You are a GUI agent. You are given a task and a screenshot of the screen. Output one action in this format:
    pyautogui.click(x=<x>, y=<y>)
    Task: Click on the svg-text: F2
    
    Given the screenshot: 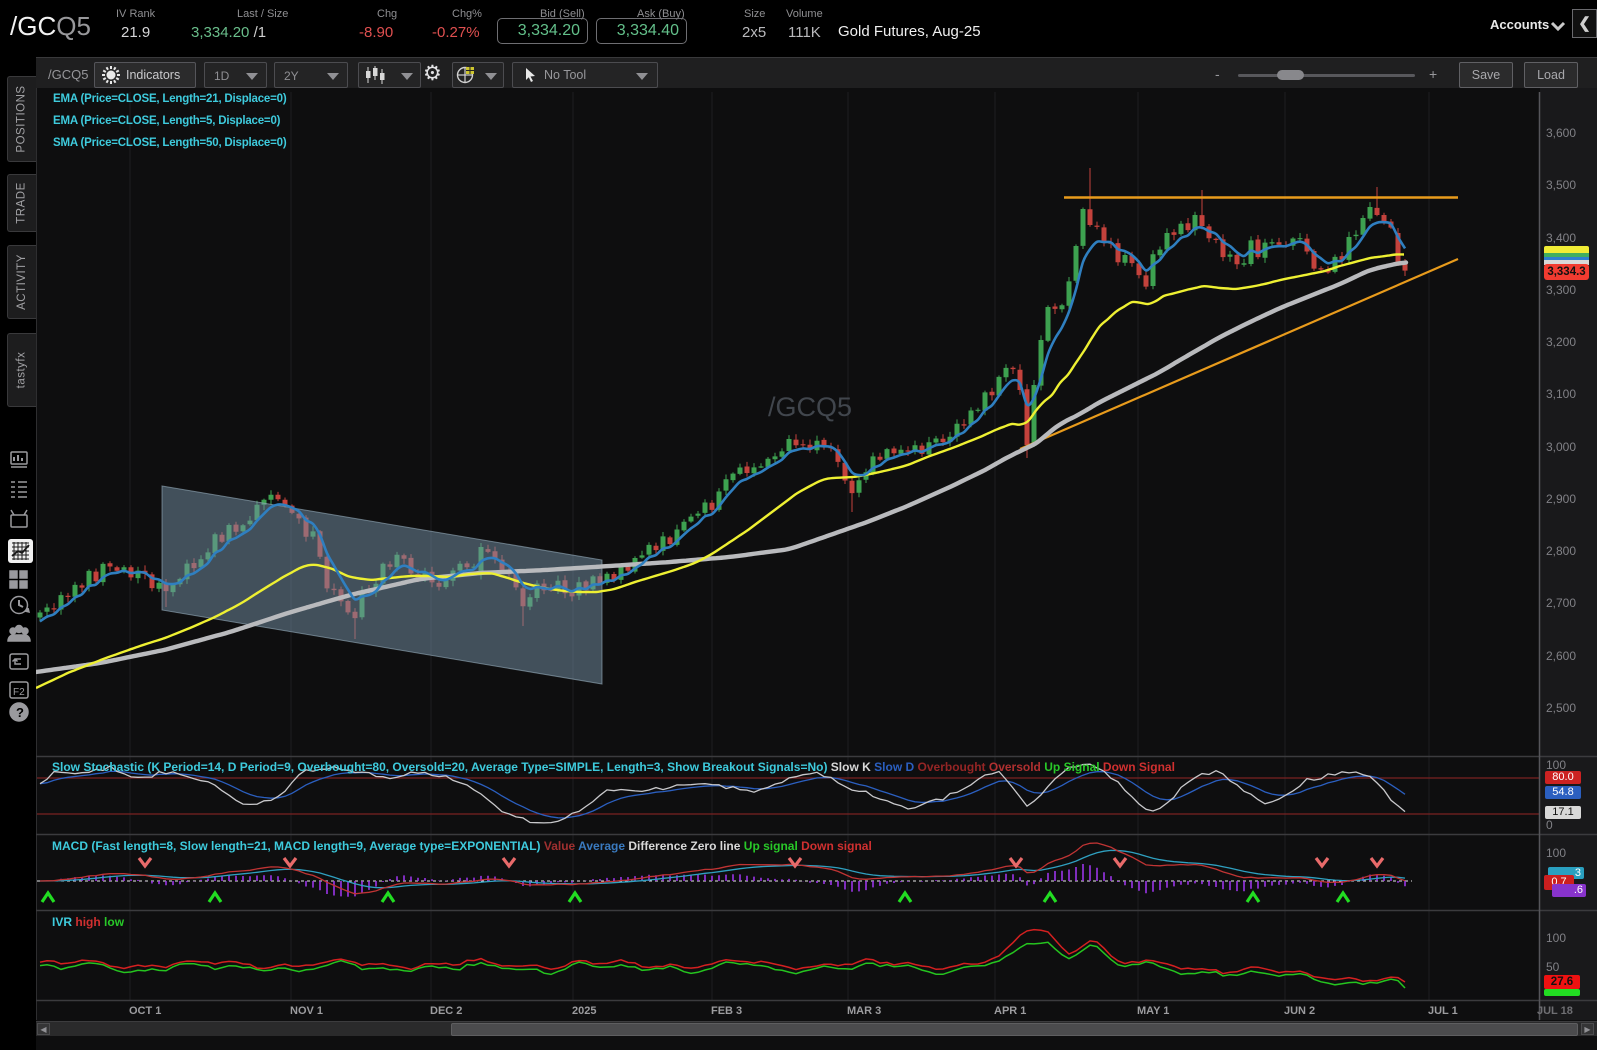 What is the action you would take?
    pyautogui.click(x=19, y=692)
    